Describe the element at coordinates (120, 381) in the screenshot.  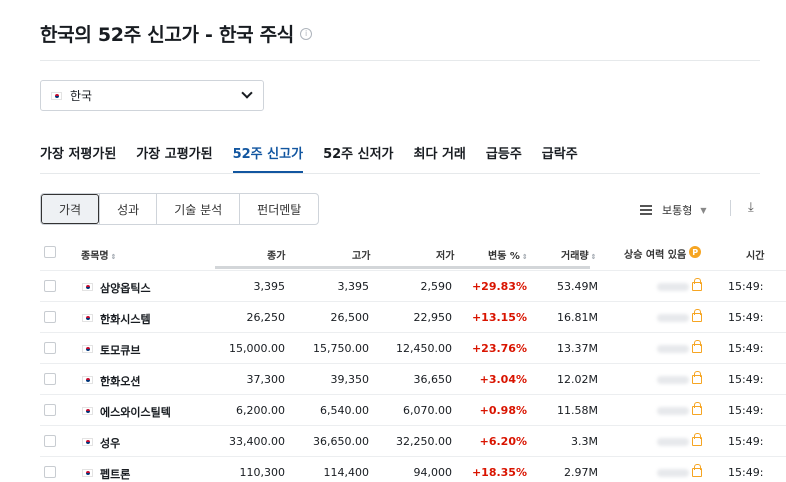
I see `stock-name-link: 한화오션` at that location.